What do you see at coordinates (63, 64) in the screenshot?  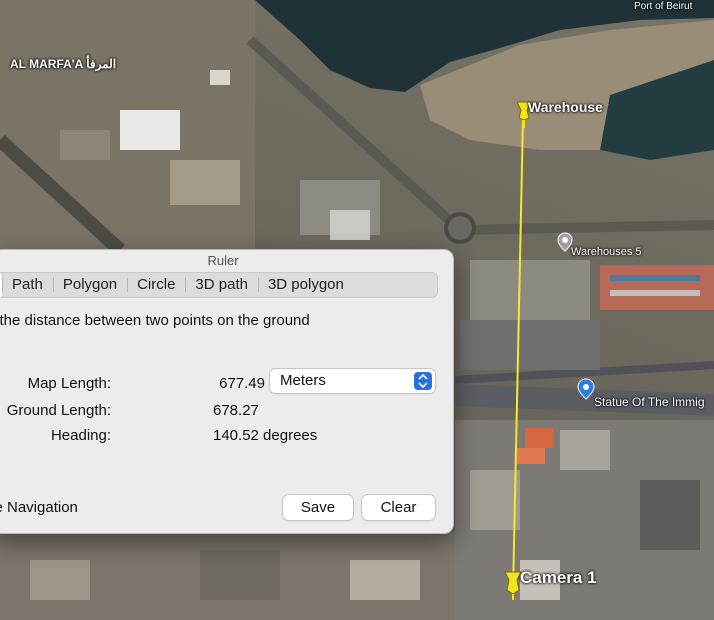 I see `district-label: AL MARFA'A المرفأ` at bounding box center [63, 64].